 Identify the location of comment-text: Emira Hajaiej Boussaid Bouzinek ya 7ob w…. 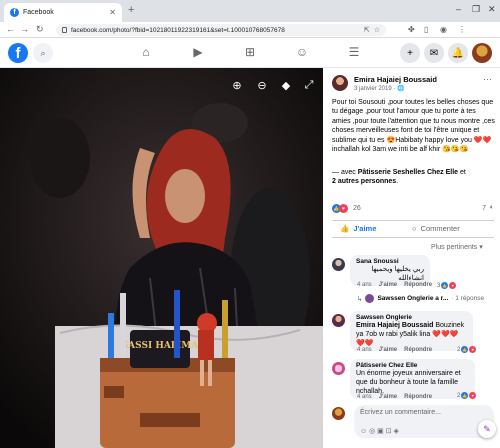
(410, 334).